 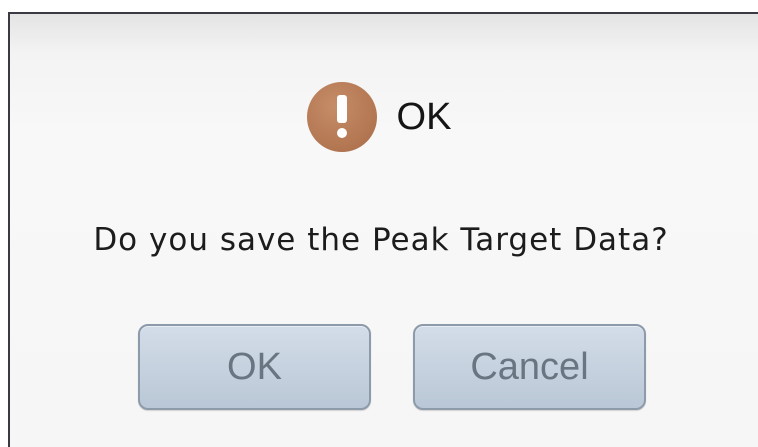 I want to click on dialog-message: Do you save the Peak Target Data?, so click(x=381, y=240).